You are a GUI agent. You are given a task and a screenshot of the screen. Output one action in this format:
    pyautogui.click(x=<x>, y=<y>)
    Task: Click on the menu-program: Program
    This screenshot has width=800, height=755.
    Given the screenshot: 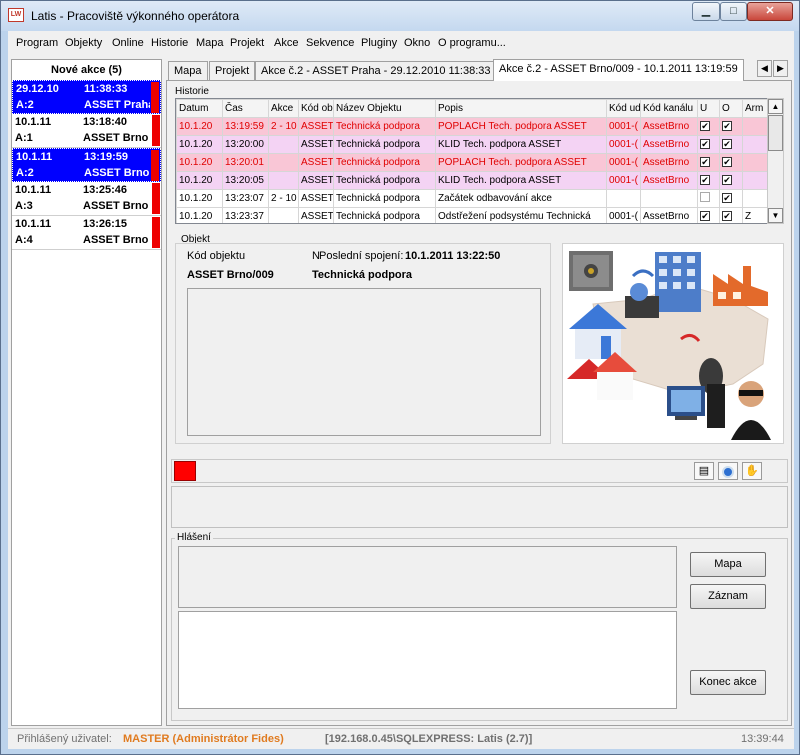 What is the action you would take?
    pyautogui.click(x=37, y=43)
    